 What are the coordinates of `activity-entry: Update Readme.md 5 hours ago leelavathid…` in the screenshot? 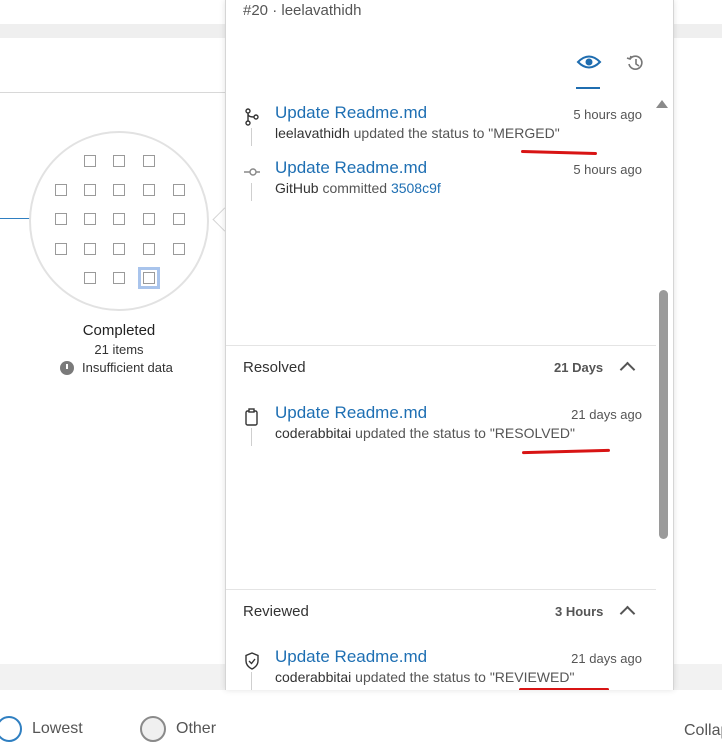 It's located at (442, 127).